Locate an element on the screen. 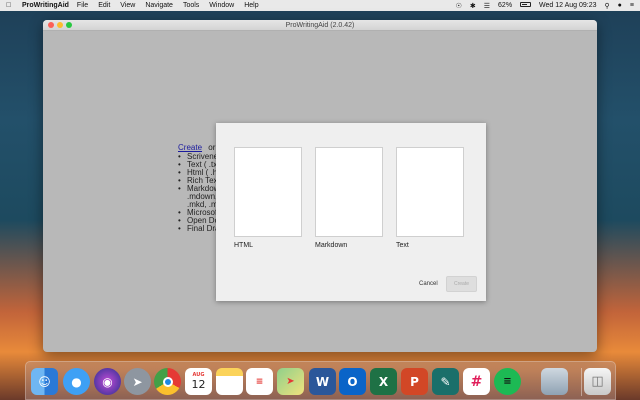 The width and height of the screenshot is (640, 400). outlook-icon: O is located at coordinates (352, 381).